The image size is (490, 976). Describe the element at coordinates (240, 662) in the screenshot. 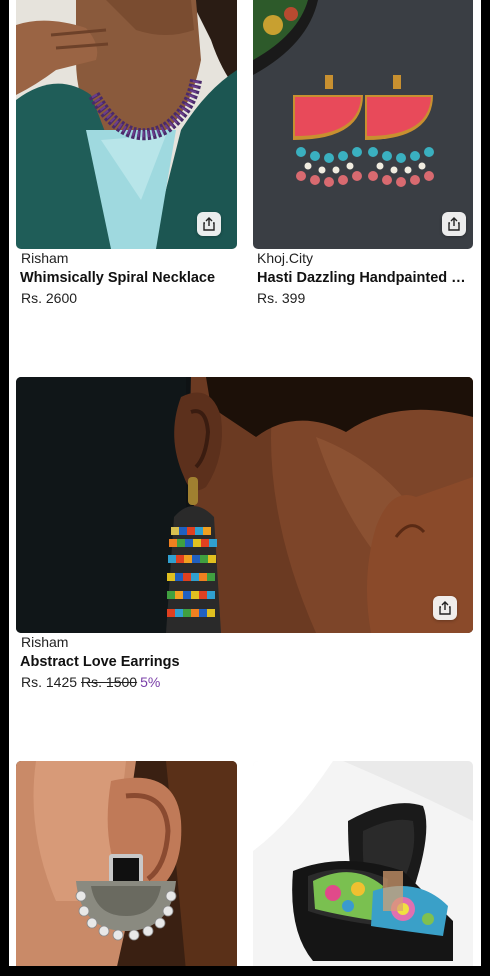

I see `product-name: Abstract Love Earrings` at that location.